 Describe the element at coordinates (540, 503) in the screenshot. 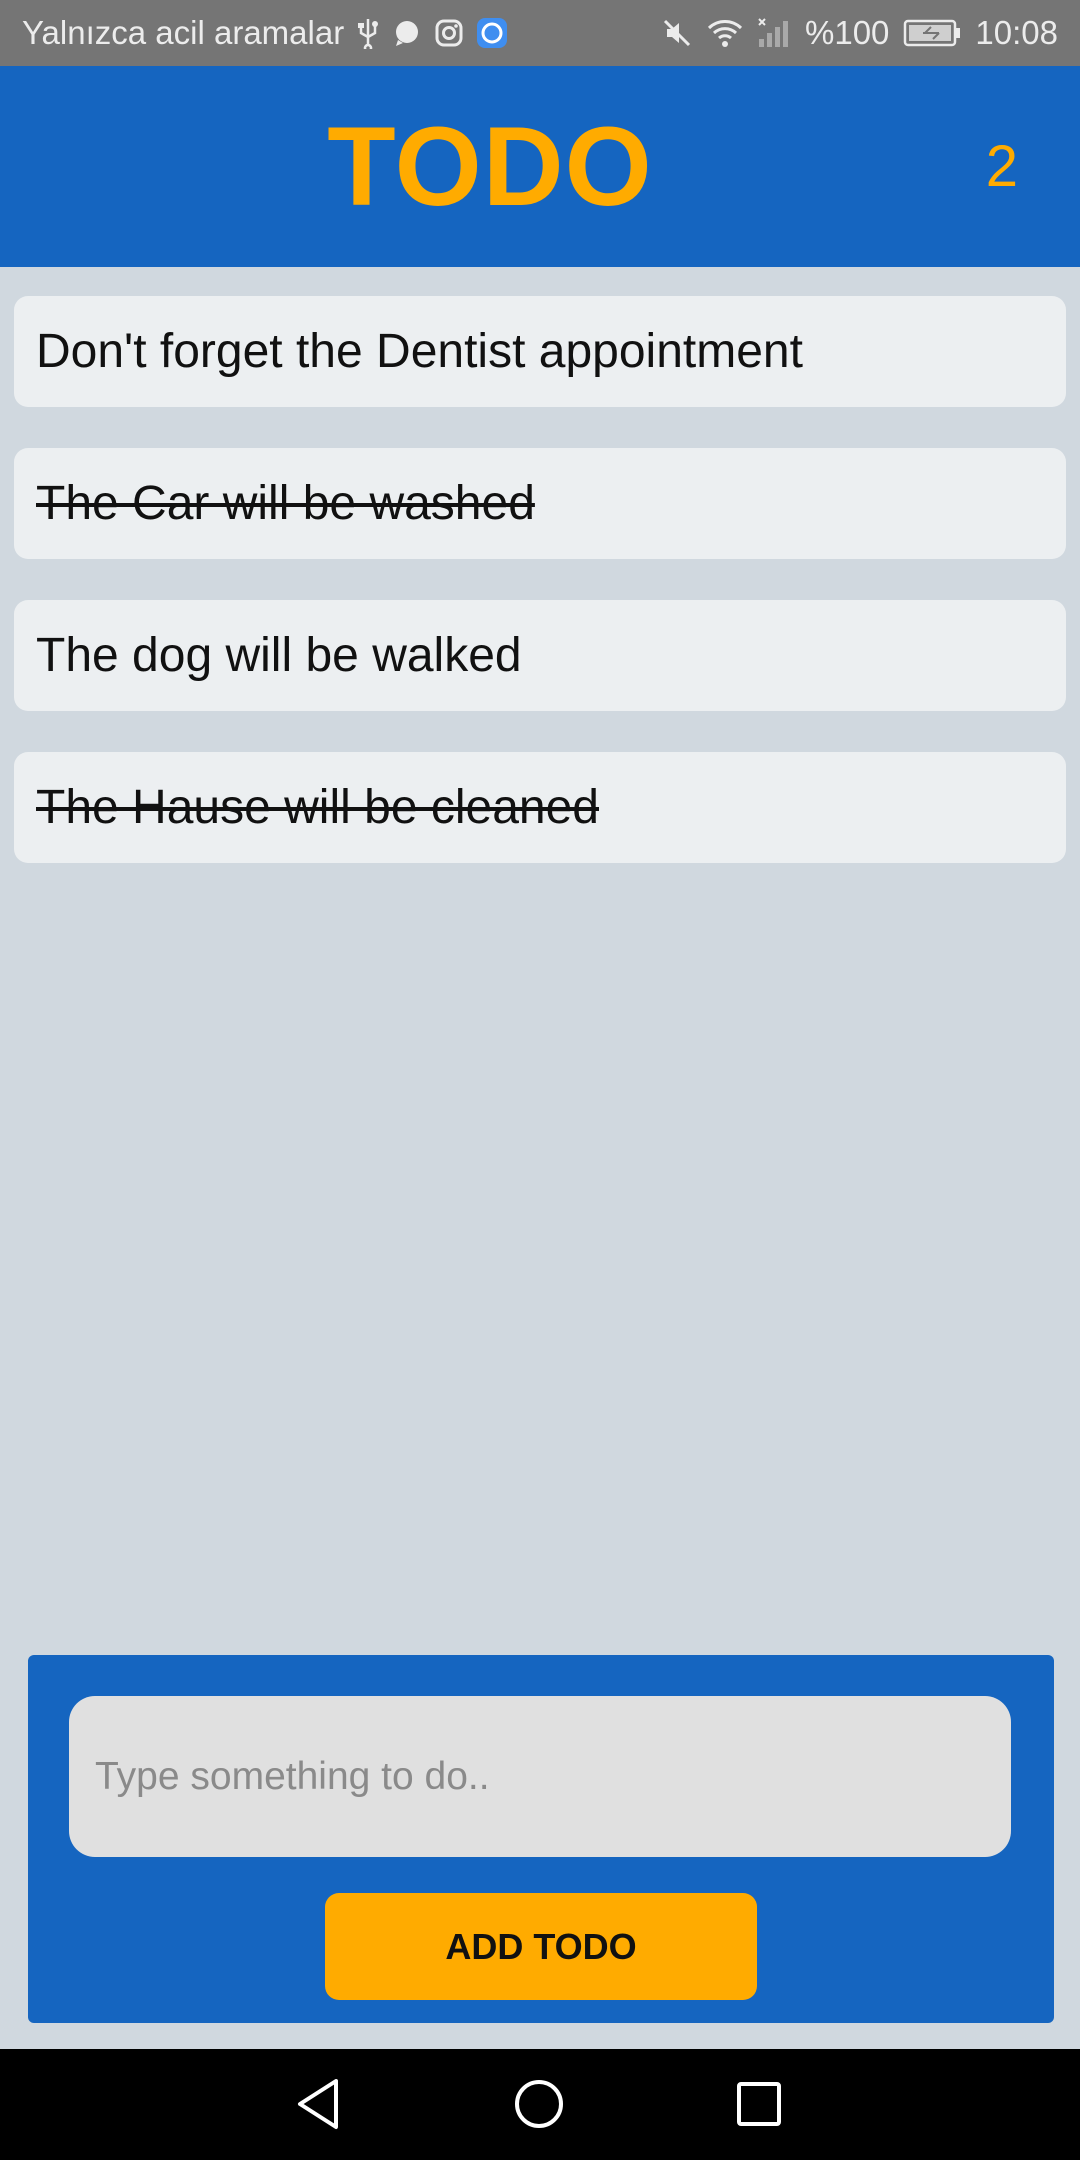

I see `todo-item-completed: The Car will be washed` at that location.